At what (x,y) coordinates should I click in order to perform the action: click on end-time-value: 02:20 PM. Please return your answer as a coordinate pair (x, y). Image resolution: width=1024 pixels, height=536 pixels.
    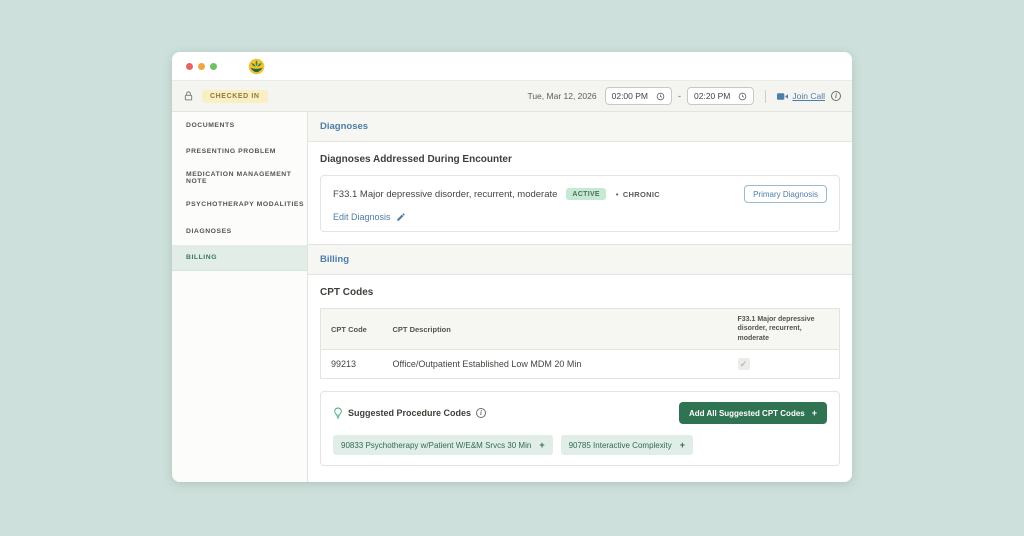
    Looking at the image, I should click on (712, 96).